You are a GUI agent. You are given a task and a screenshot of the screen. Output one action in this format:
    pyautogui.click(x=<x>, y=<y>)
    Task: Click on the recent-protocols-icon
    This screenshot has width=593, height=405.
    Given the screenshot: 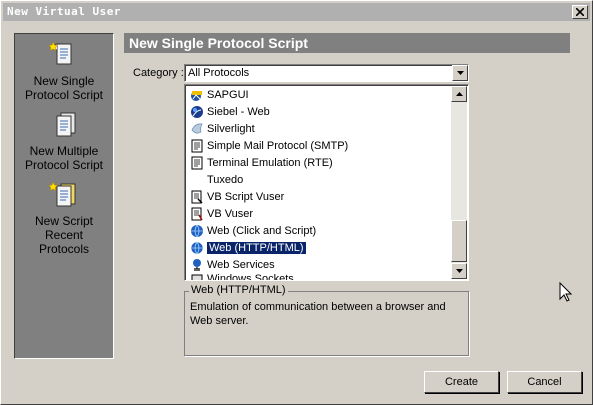 What is the action you would take?
    pyautogui.click(x=62, y=194)
    